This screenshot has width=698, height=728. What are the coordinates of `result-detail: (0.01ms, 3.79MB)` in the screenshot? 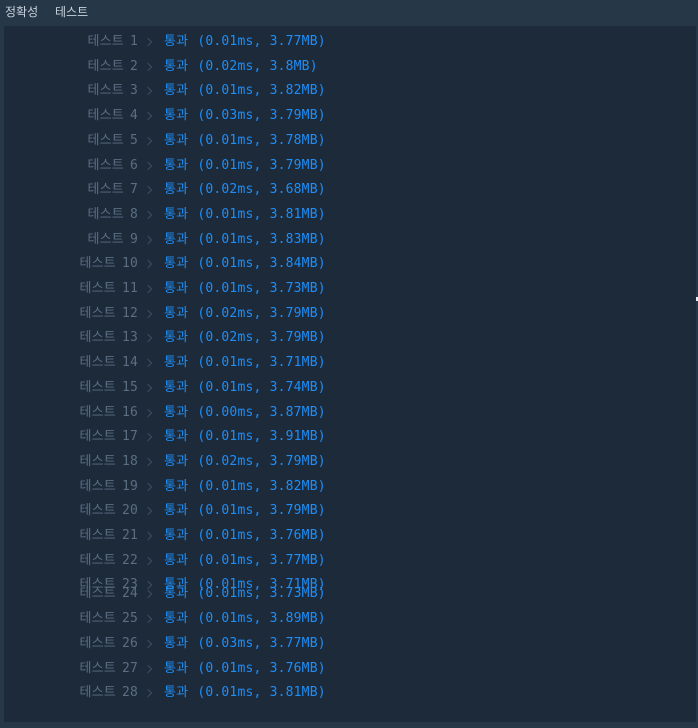 It's located at (261, 165).